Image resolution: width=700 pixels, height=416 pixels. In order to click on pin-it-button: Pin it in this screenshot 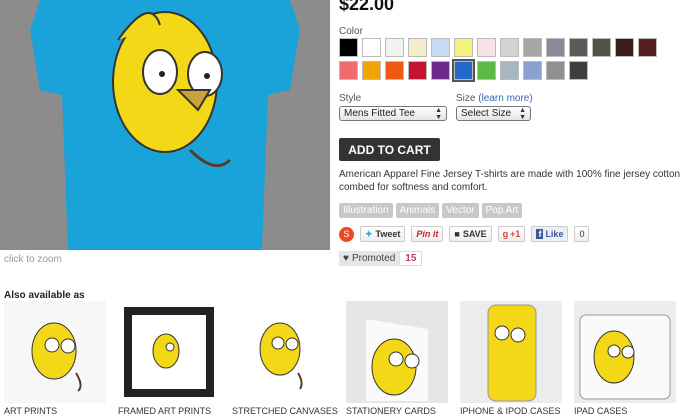, I will do `click(427, 234)`.